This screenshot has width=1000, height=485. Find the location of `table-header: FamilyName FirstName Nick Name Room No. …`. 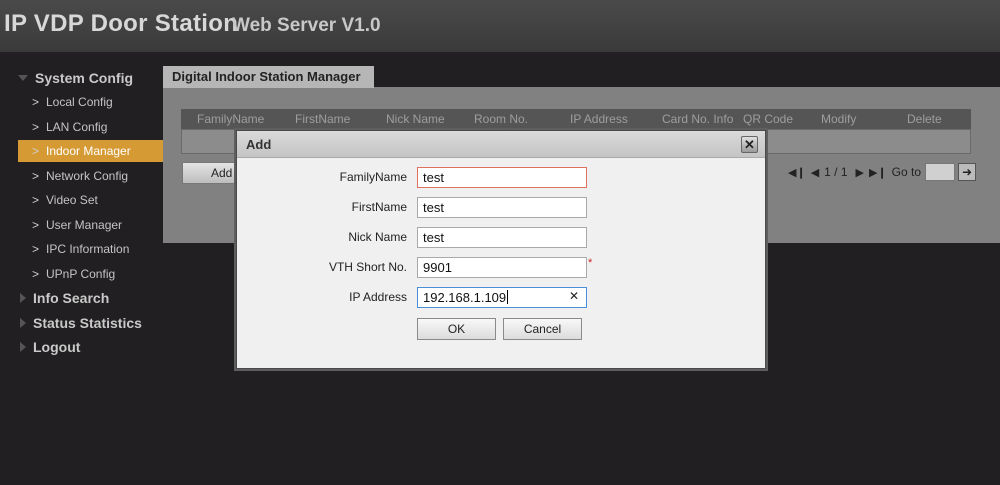

table-header: FamilyName FirstName Nick Name Room No. … is located at coordinates (576, 119).